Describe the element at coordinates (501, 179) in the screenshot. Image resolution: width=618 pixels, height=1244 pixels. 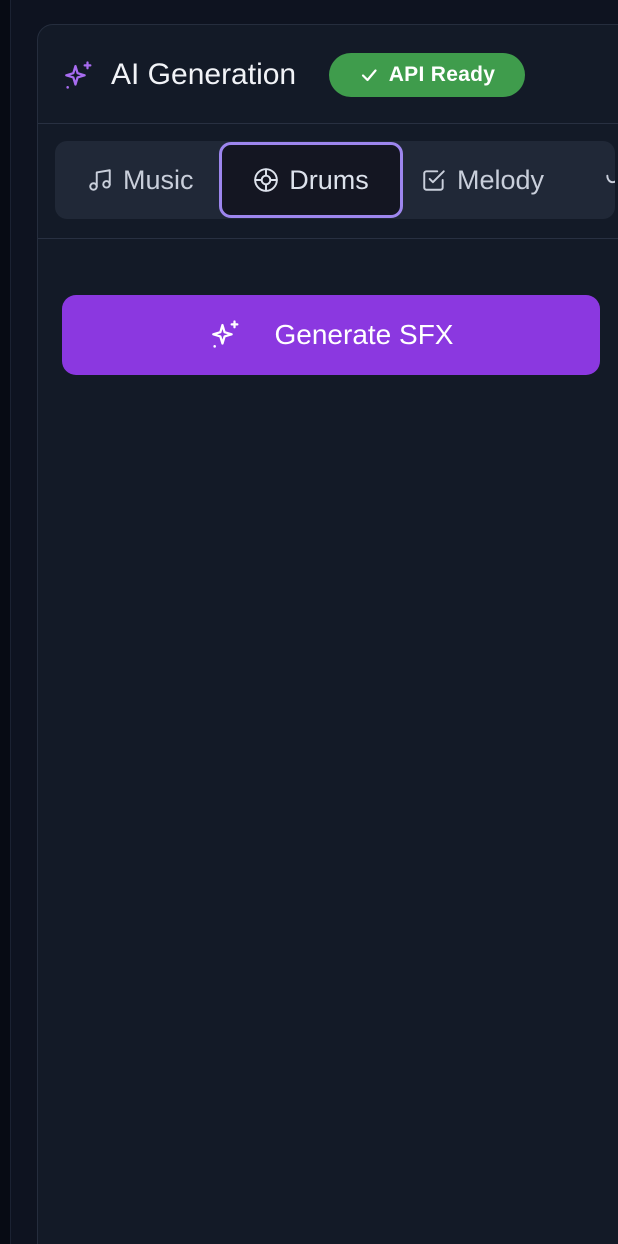
I see `tab-melody-label: Melody` at that location.